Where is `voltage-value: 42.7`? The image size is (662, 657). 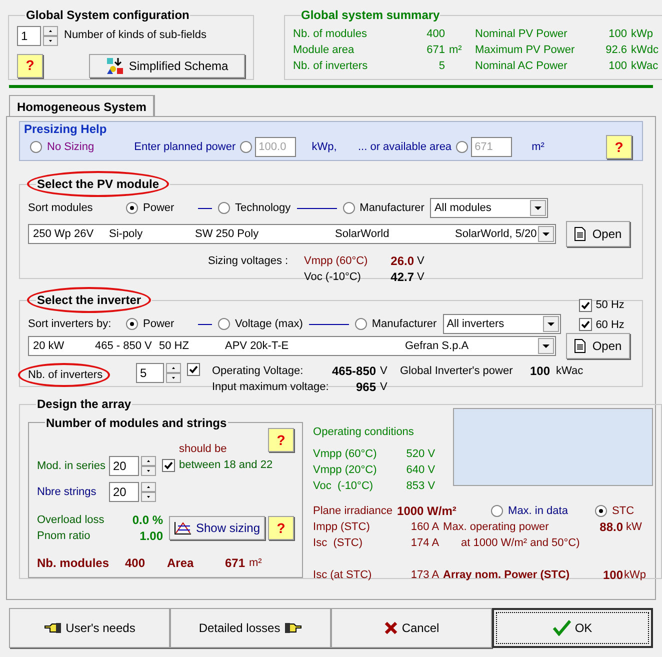 voltage-value: 42.7 is located at coordinates (402, 277).